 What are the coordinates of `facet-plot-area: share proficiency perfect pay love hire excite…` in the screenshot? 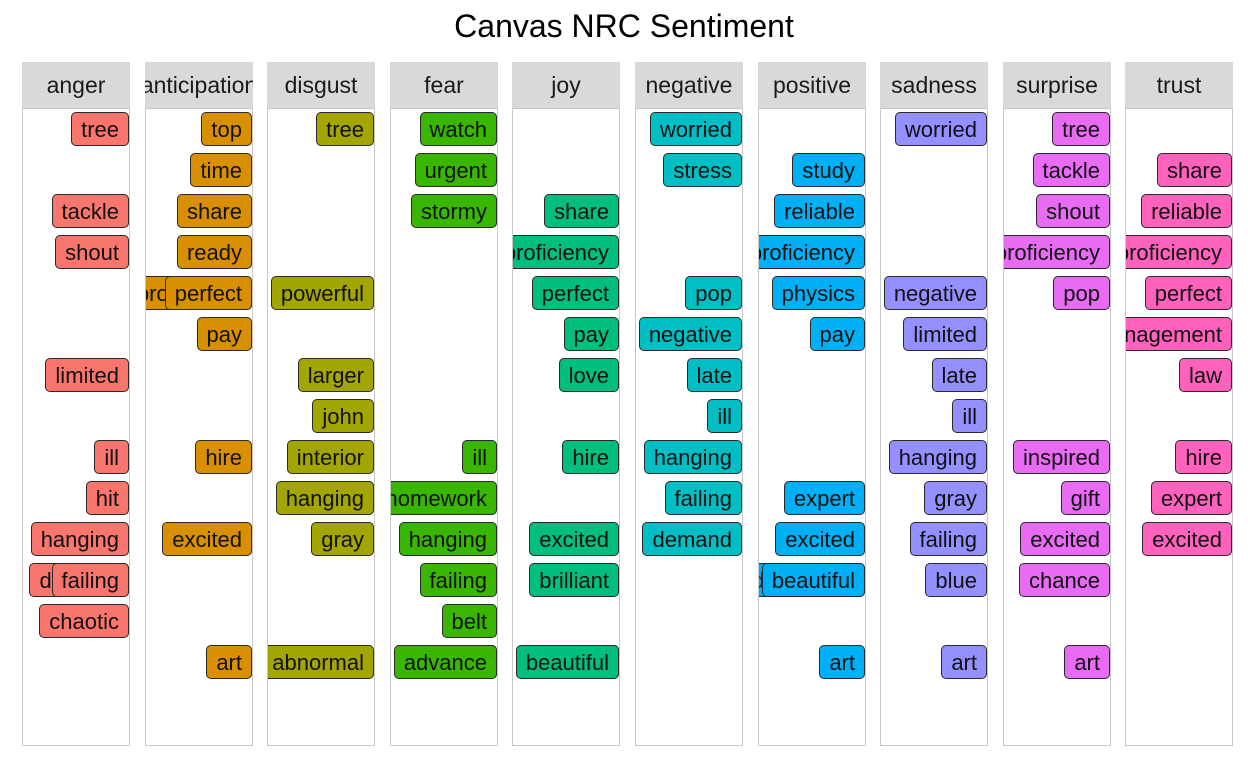 It's located at (566, 427).